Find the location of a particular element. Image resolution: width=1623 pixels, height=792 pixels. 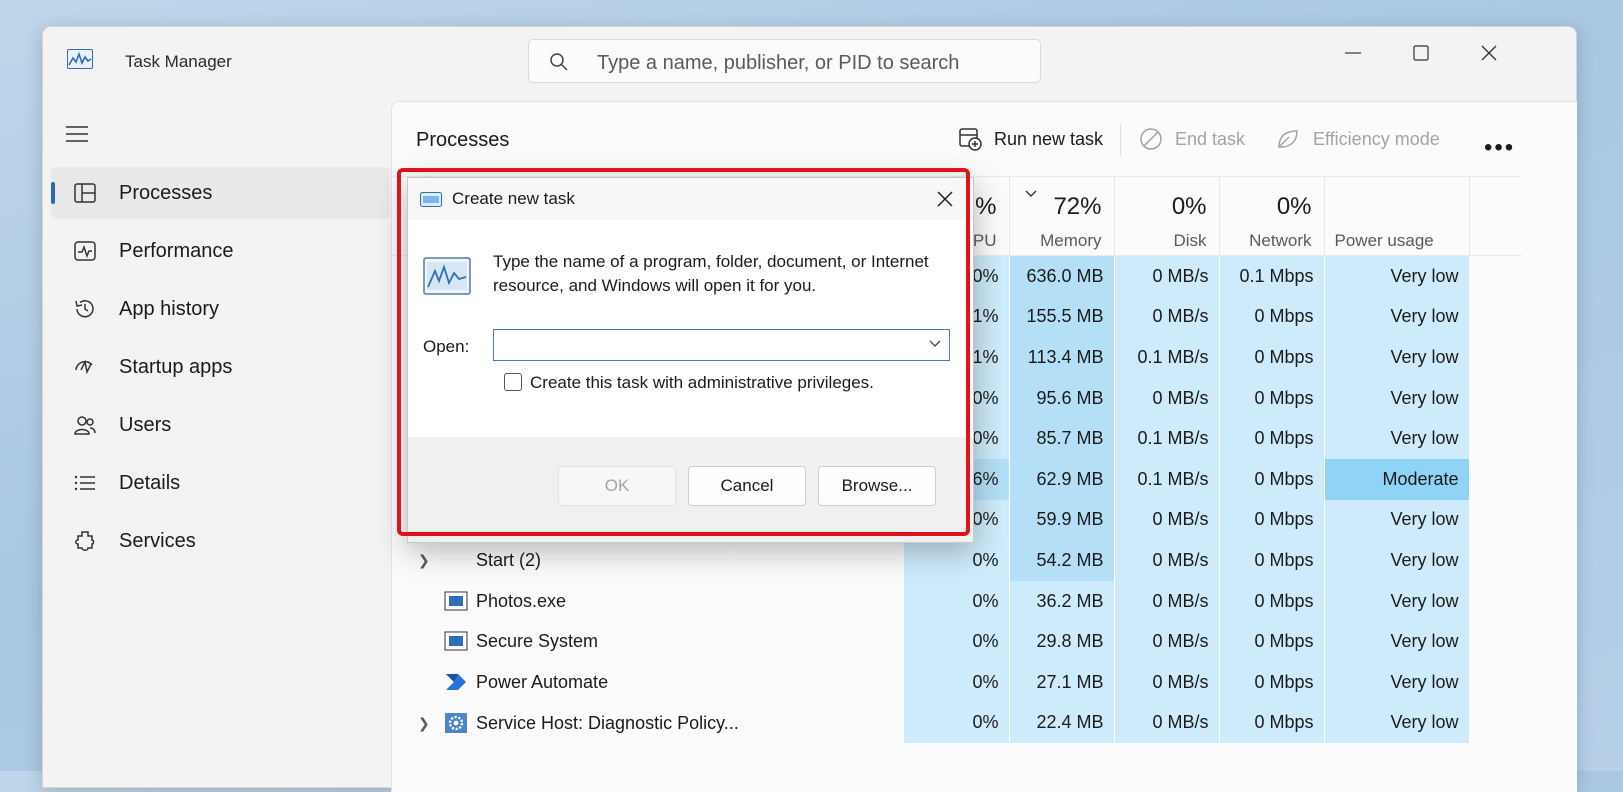

task-manager-icon is located at coordinates (80, 59).